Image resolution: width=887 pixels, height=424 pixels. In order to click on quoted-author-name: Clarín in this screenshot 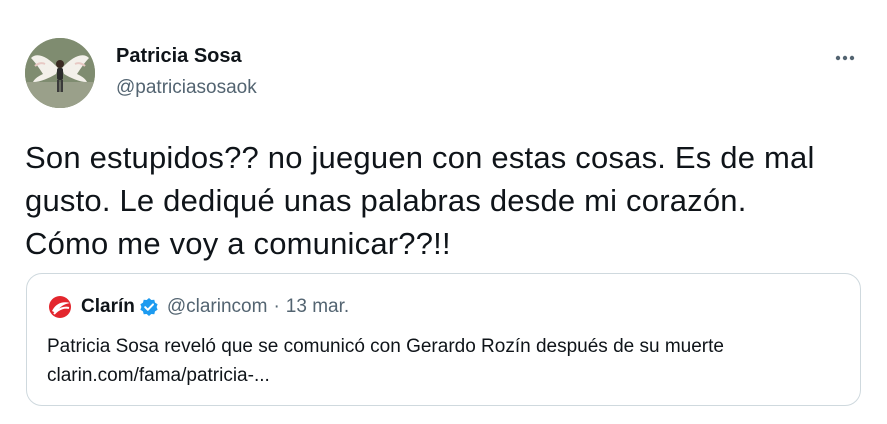, I will do `click(108, 306)`.